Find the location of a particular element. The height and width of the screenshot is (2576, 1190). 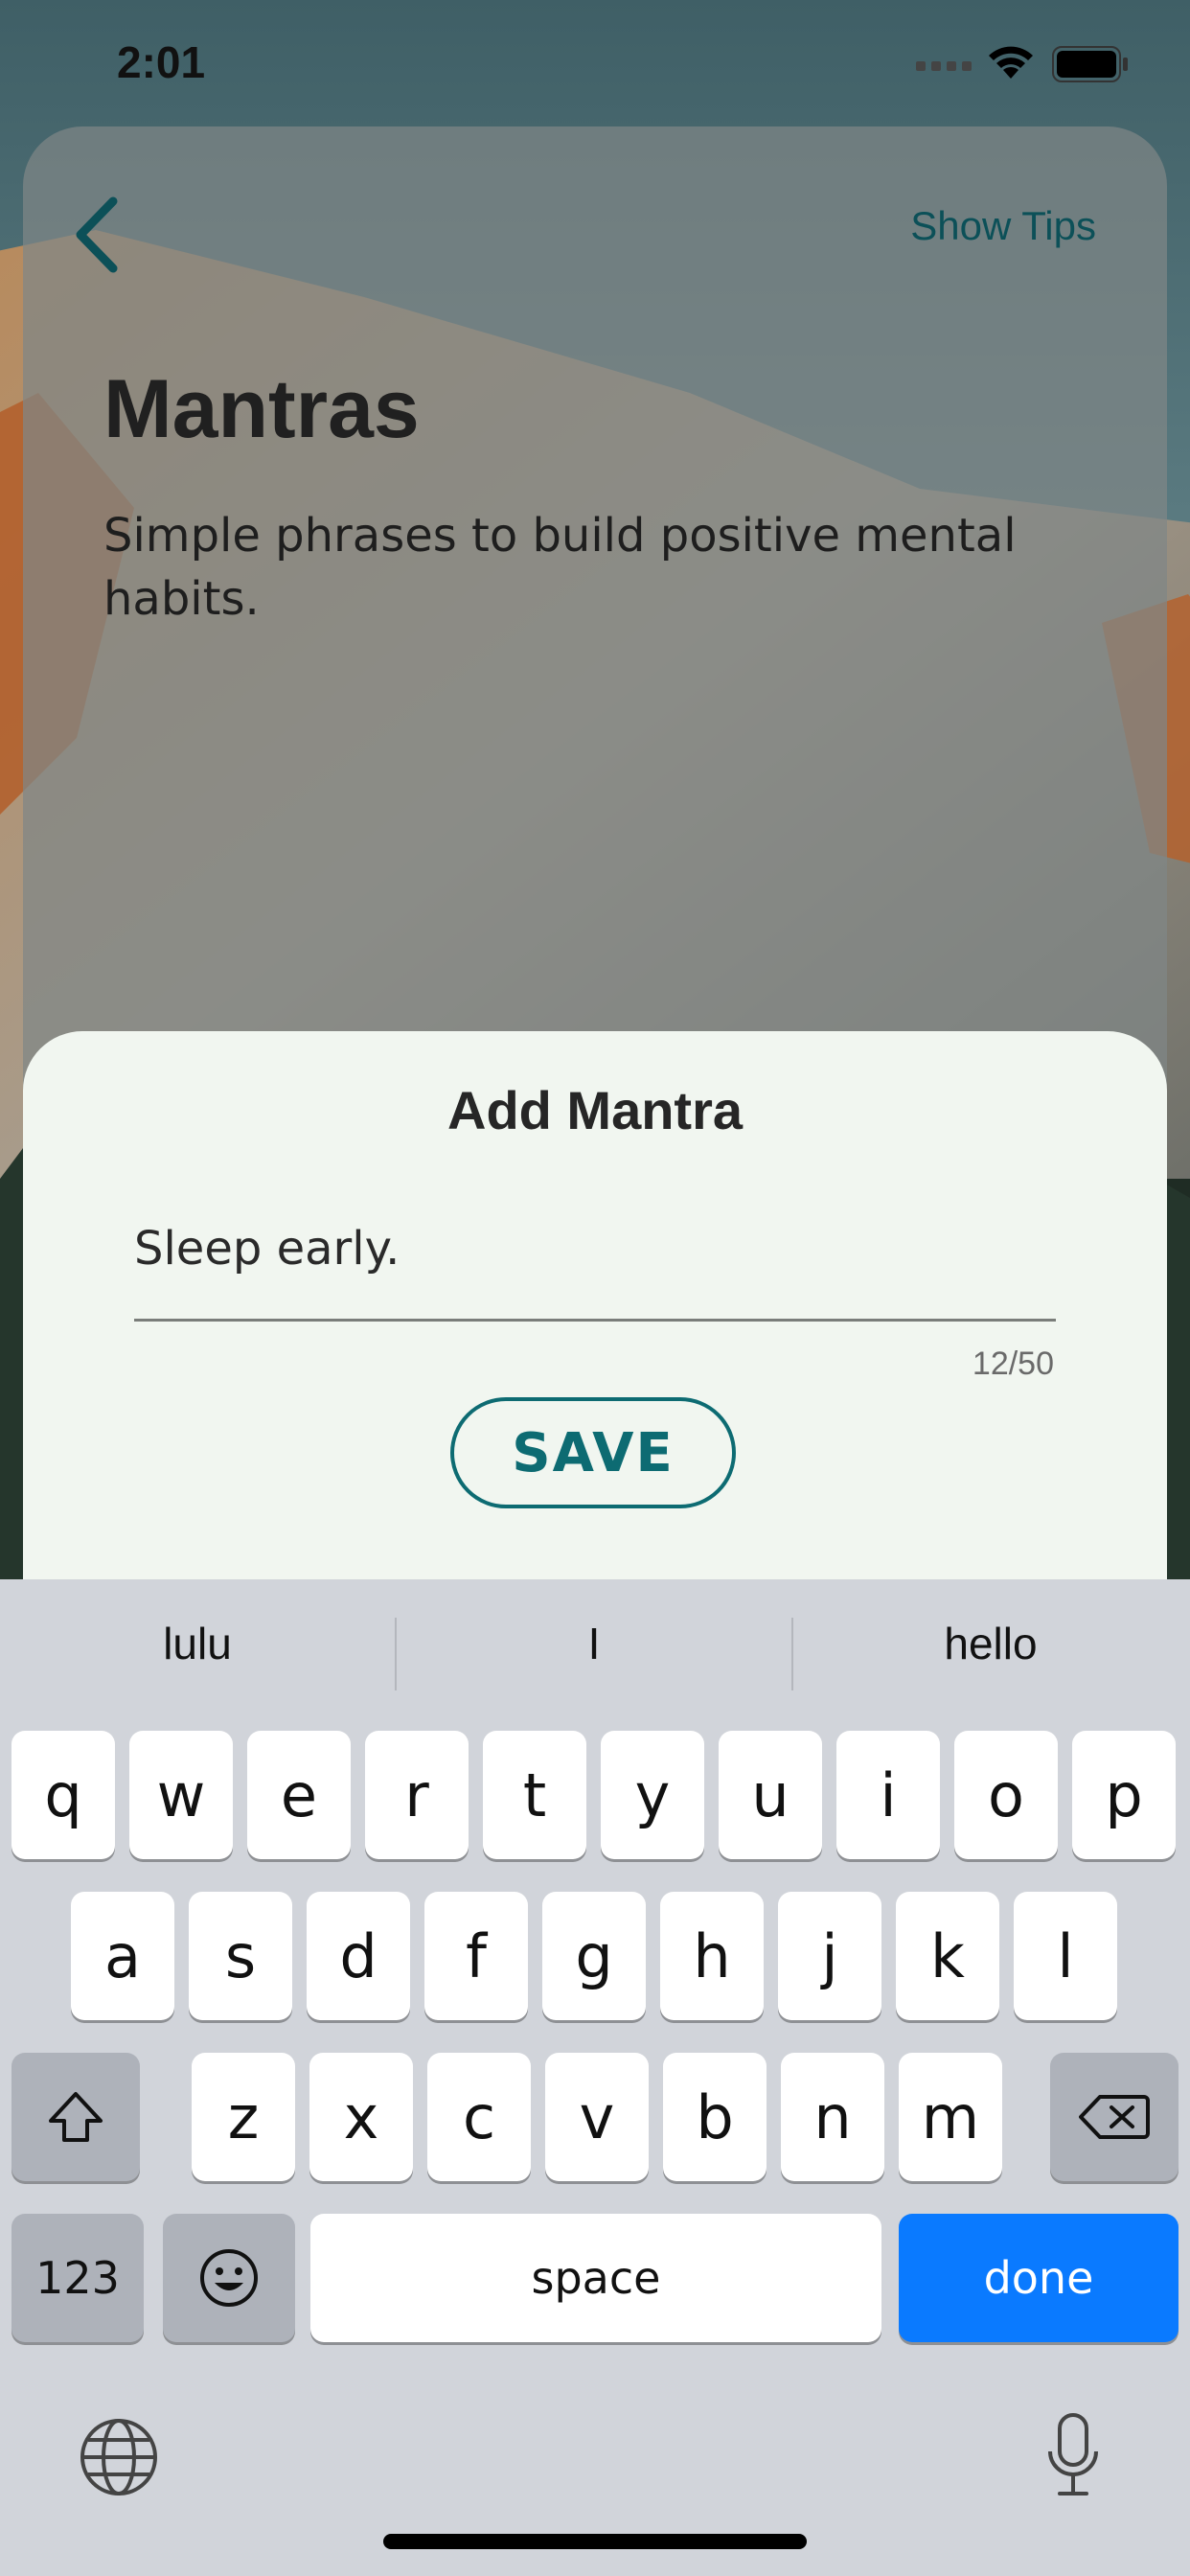

key-l: l is located at coordinates (1066, 1956).